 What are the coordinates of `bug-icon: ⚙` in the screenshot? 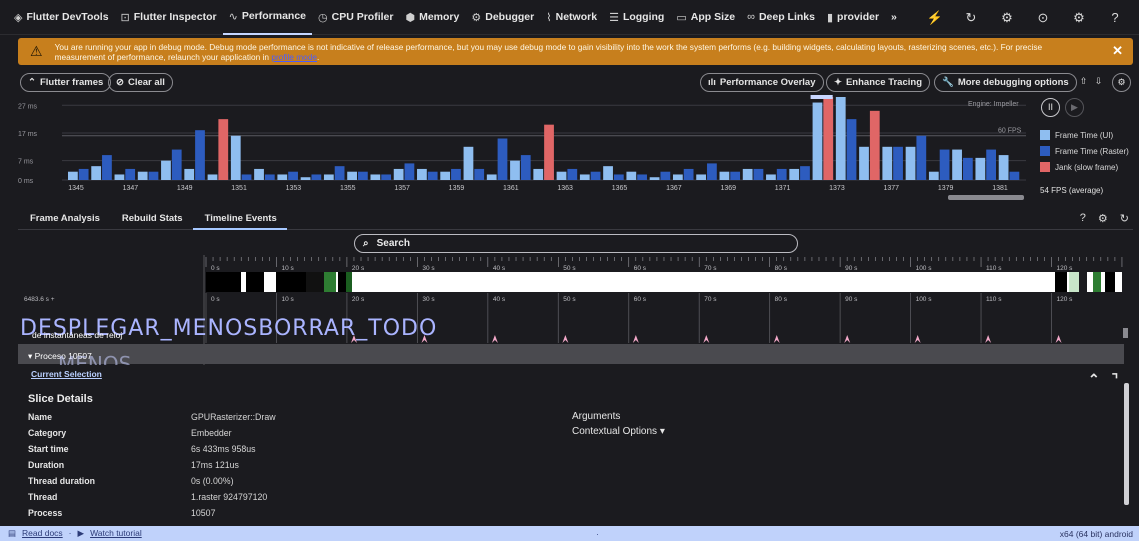 It's located at (1079, 18).